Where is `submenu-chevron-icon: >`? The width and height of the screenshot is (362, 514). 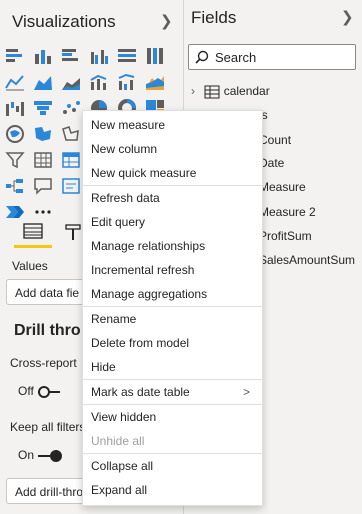 submenu-chevron-icon: > is located at coordinates (246, 392).